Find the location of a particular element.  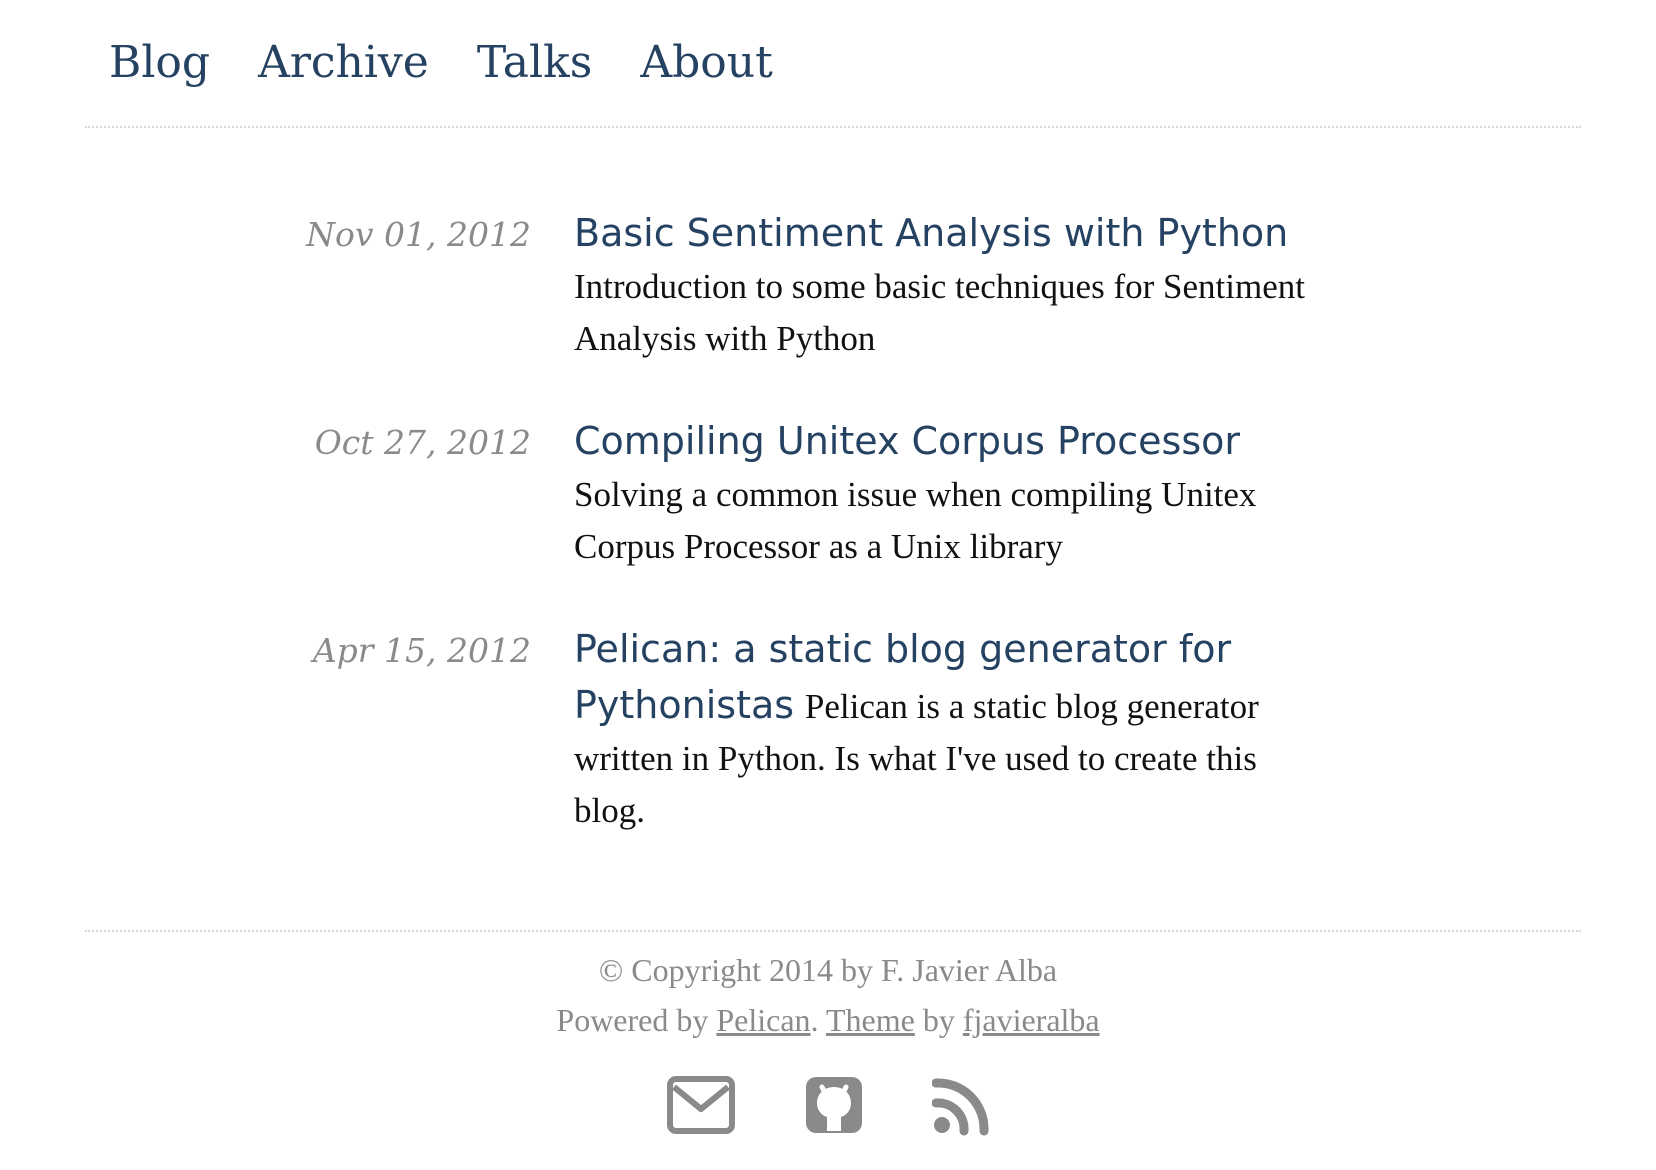

nav-talks: Talks is located at coordinates (534, 63).